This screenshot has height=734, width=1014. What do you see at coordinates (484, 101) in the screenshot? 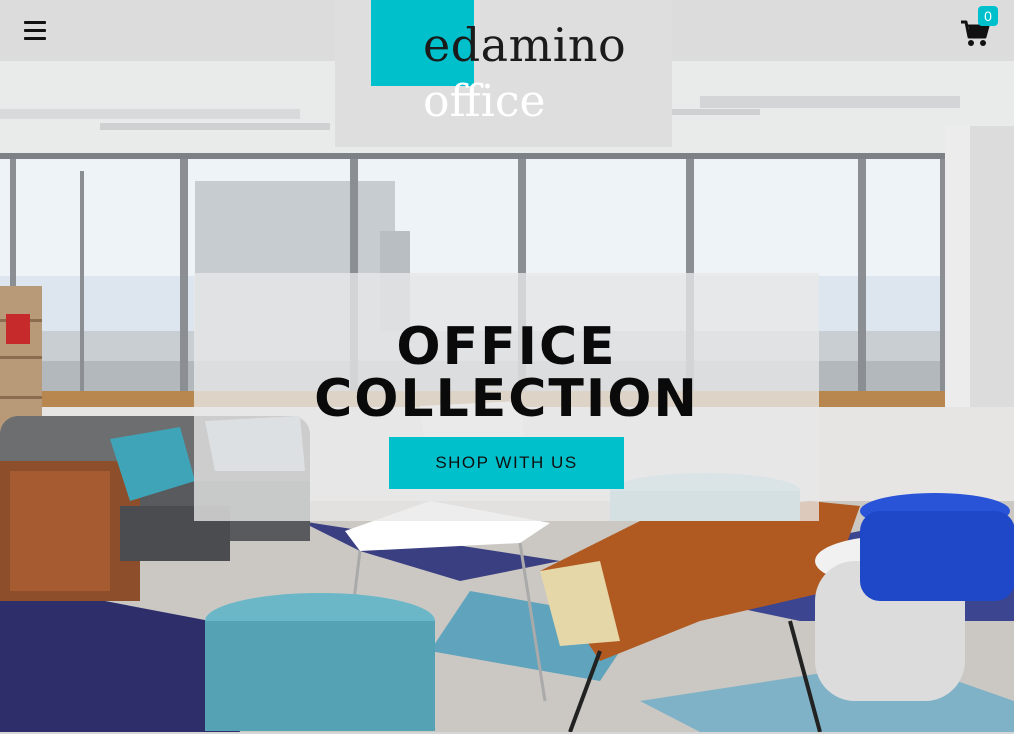
I see `logo-subtitle: office` at bounding box center [484, 101].